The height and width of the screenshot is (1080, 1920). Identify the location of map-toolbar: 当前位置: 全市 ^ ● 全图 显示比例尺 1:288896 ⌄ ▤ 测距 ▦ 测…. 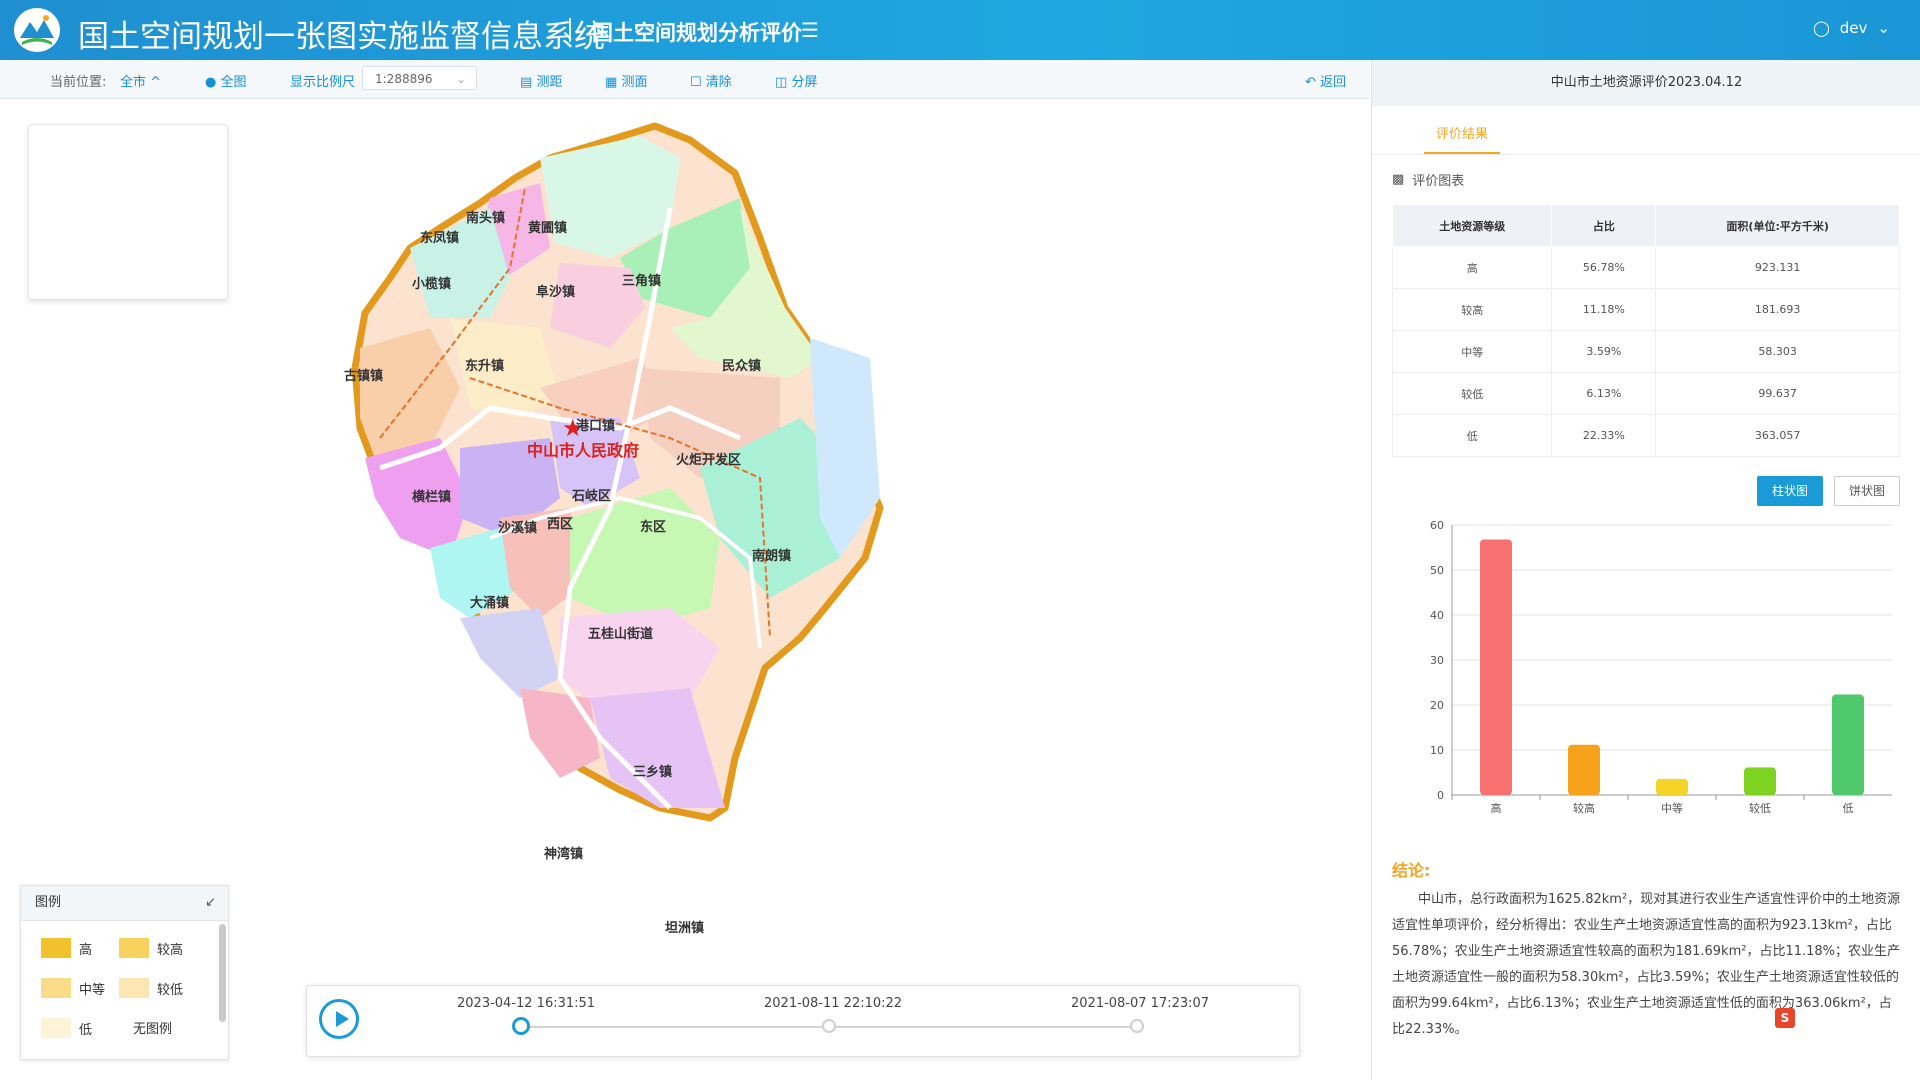
(685, 79).